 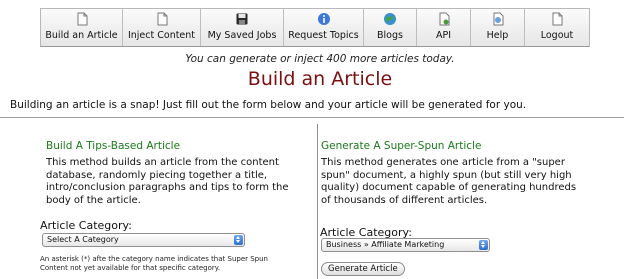 What do you see at coordinates (317, 201) in the screenshot?
I see `column-divider` at bounding box center [317, 201].